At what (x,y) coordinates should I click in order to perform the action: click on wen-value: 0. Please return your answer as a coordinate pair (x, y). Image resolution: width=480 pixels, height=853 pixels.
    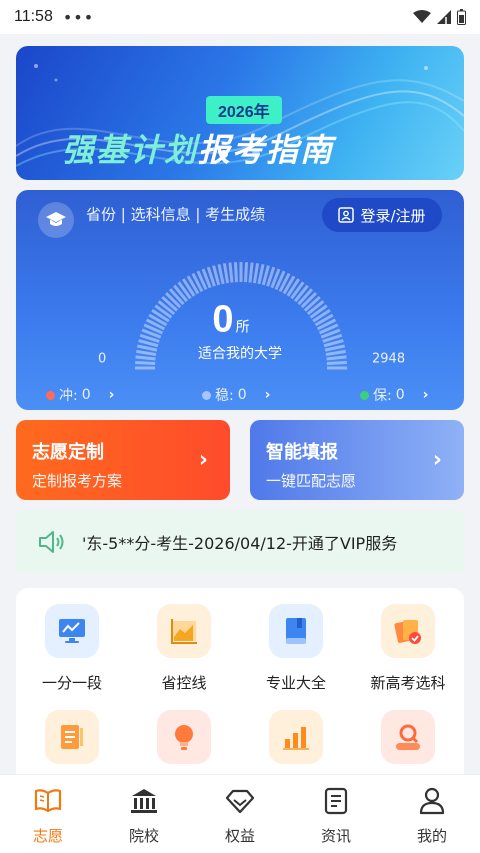
    Looking at the image, I should click on (242, 395).